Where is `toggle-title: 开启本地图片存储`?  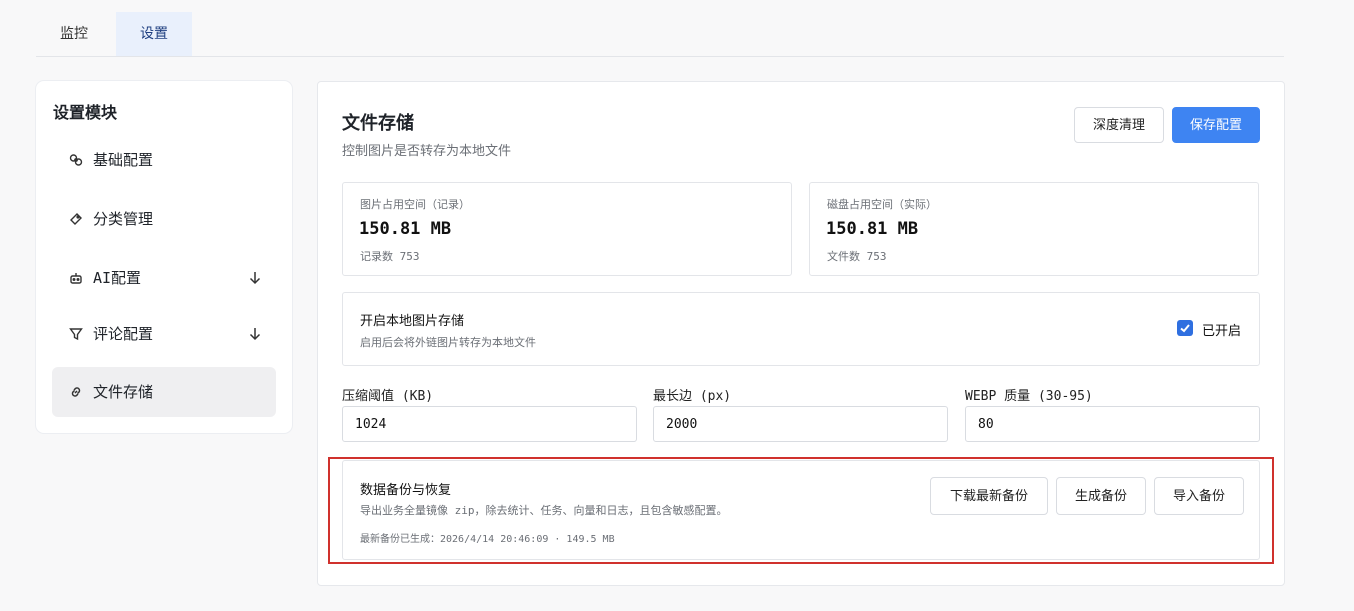
toggle-title: 开启本地图片存储 is located at coordinates (412, 321).